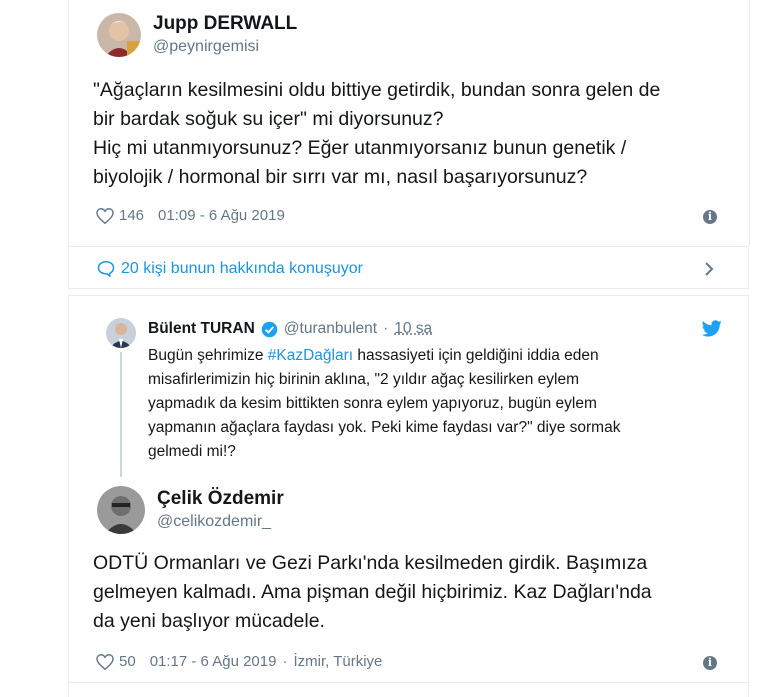 The width and height of the screenshot is (760, 697). Describe the element at coordinates (127, 661) in the screenshot. I see `like-count: 50` at that location.